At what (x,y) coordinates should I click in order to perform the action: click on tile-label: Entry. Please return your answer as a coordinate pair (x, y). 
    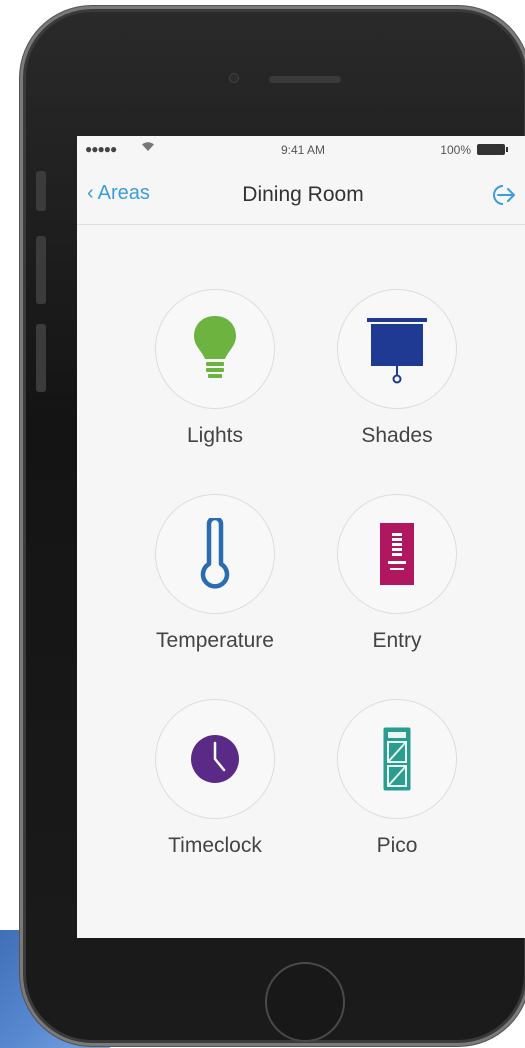
    Looking at the image, I should click on (397, 640).